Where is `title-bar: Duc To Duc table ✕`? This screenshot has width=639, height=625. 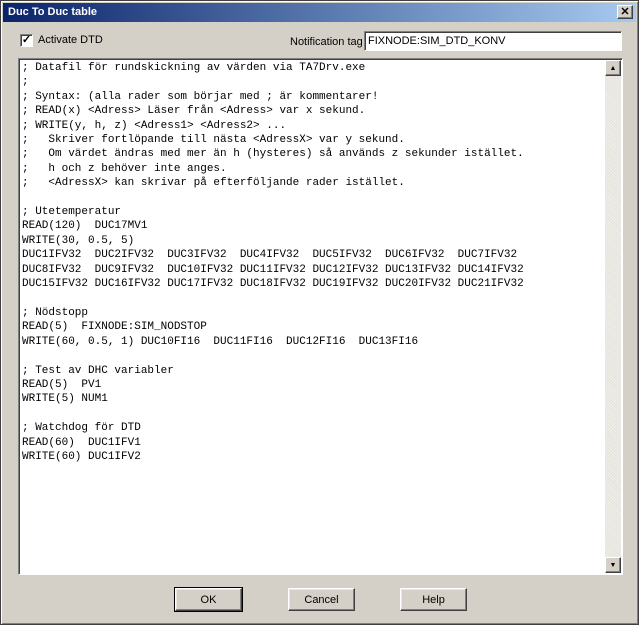 title-bar: Duc To Duc table ✕ is located at coordinates (319, 12).